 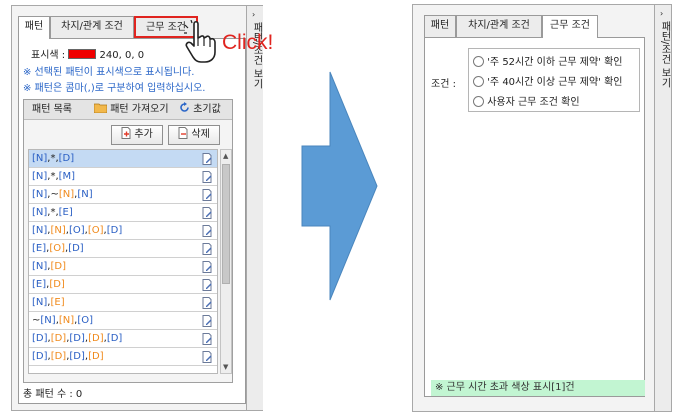 I want to click on pattern-row: [D],[D],[D],[D], so click(x=123, y=357).